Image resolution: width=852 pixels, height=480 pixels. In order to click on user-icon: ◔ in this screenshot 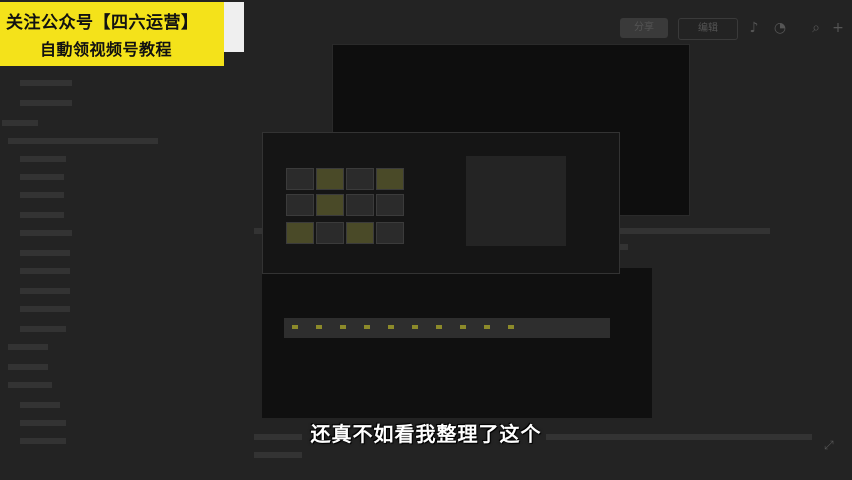, I will do `click(780, 28)`.